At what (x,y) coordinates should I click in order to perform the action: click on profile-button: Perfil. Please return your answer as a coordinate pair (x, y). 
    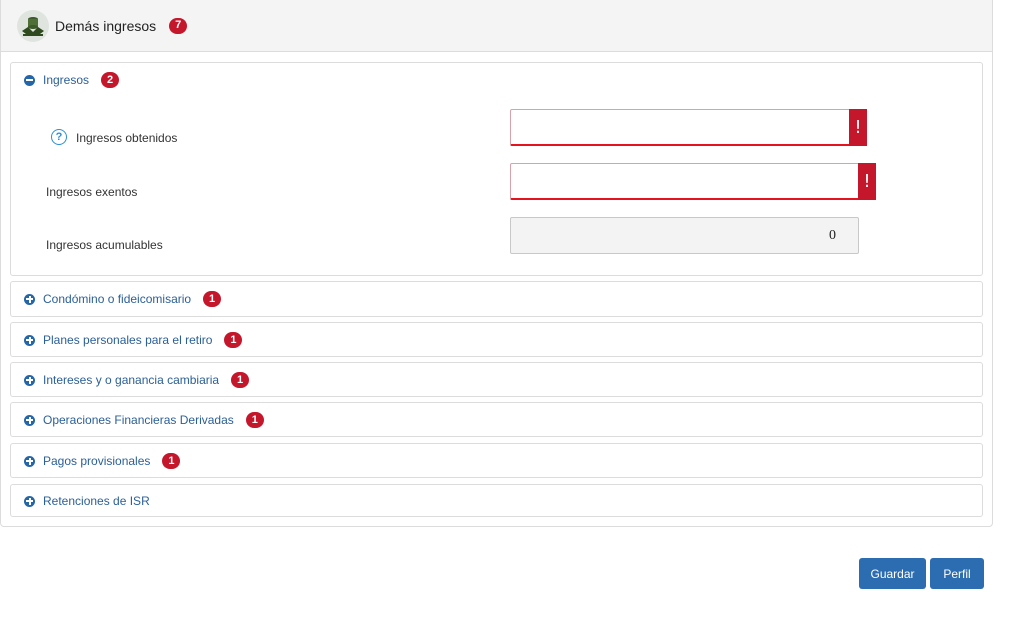
    Looking at the image, I should click on (957, 573).